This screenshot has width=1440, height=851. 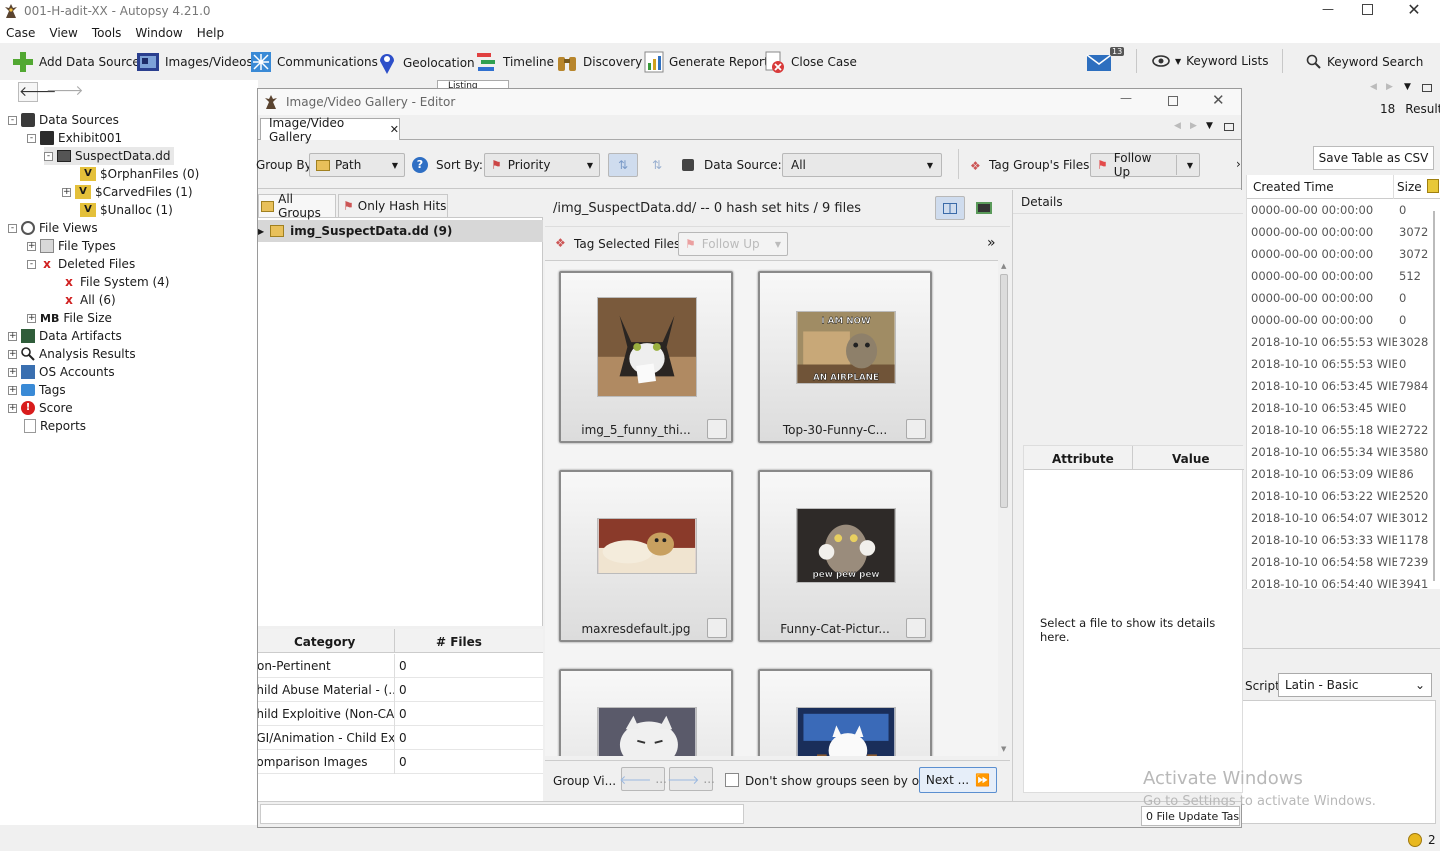 I want to click on col-value: Value, so click(x=1191, y=459).